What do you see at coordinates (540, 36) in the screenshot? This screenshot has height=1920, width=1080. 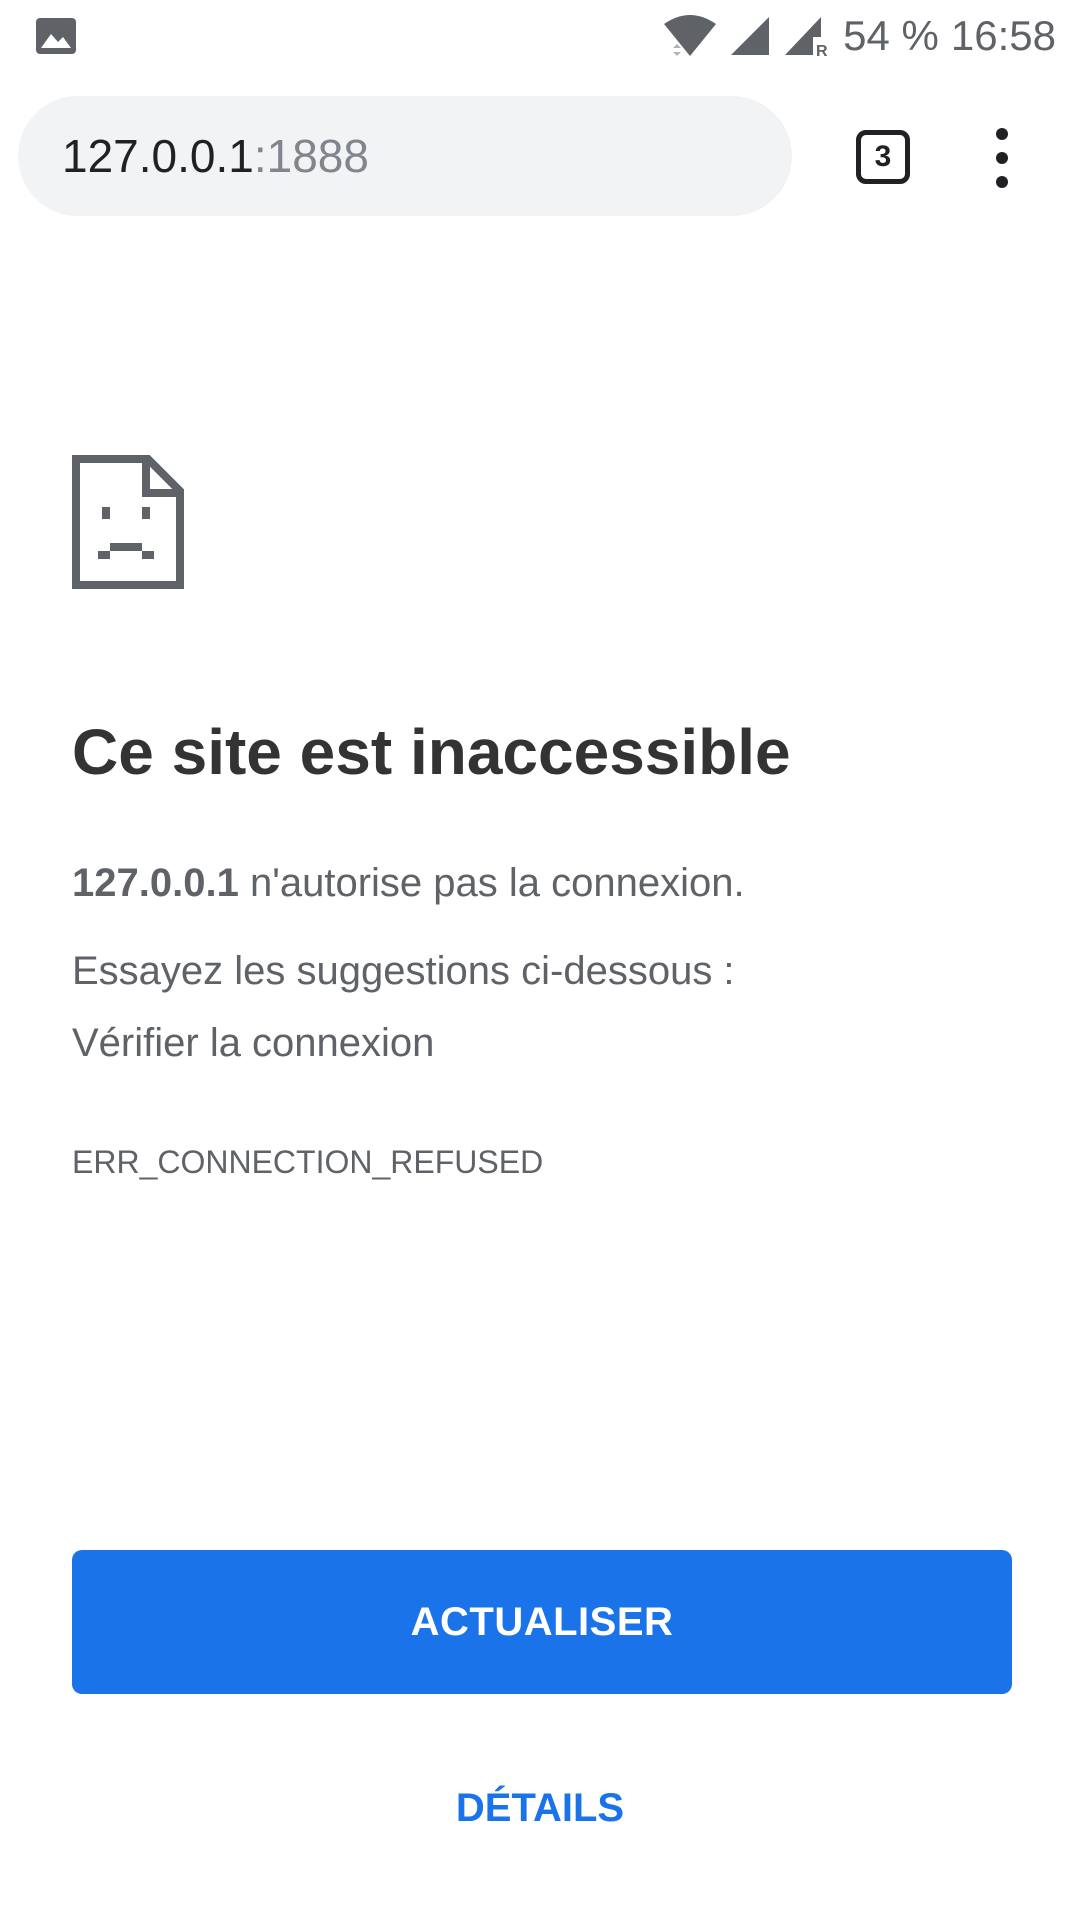 I see `status-bar: R 54 % 16:58` at bounding box center [540, 36].